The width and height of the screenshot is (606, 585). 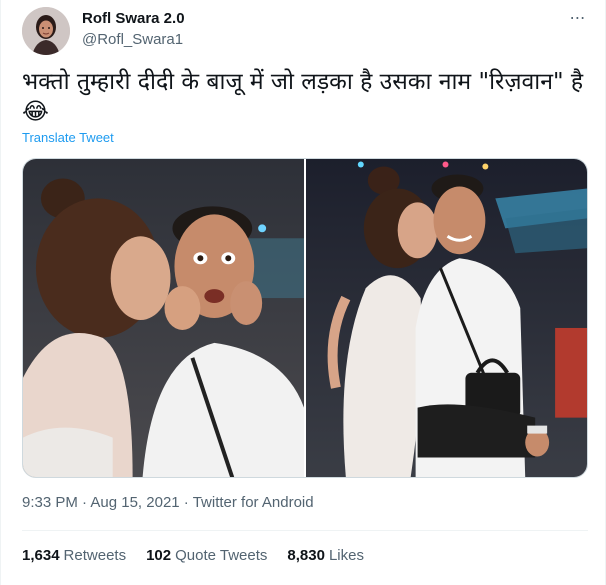 I want to click on author-name: Rofl Swara 2.0, so click(x=133, y=18).